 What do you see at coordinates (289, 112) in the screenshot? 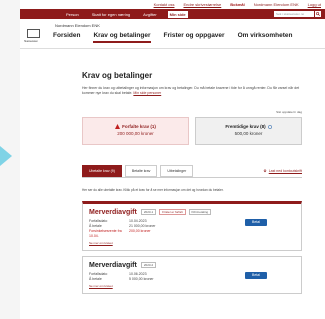
I see `last-updated: Sist oppdatert i dag` at bounding box center [289, 112].